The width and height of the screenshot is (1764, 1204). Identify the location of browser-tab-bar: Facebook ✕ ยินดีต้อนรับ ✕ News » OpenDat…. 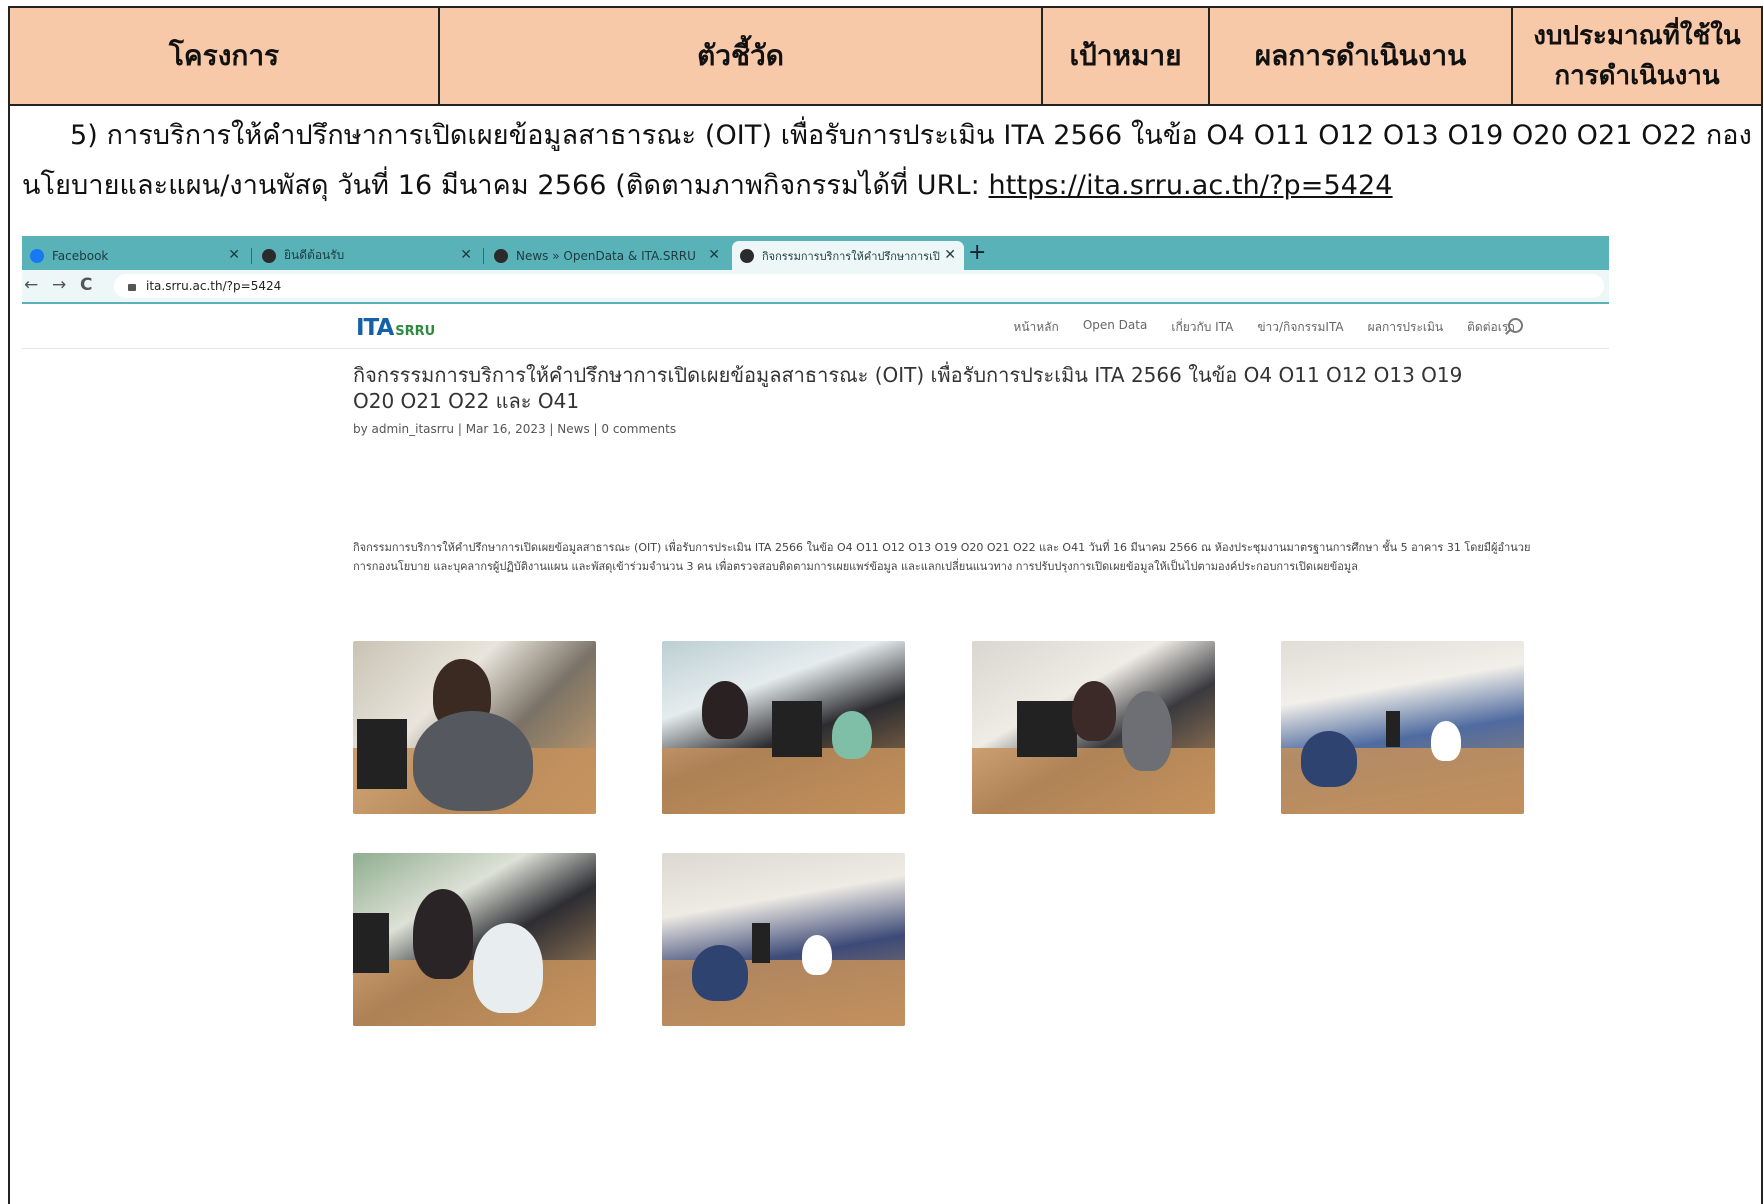
(815, 253).